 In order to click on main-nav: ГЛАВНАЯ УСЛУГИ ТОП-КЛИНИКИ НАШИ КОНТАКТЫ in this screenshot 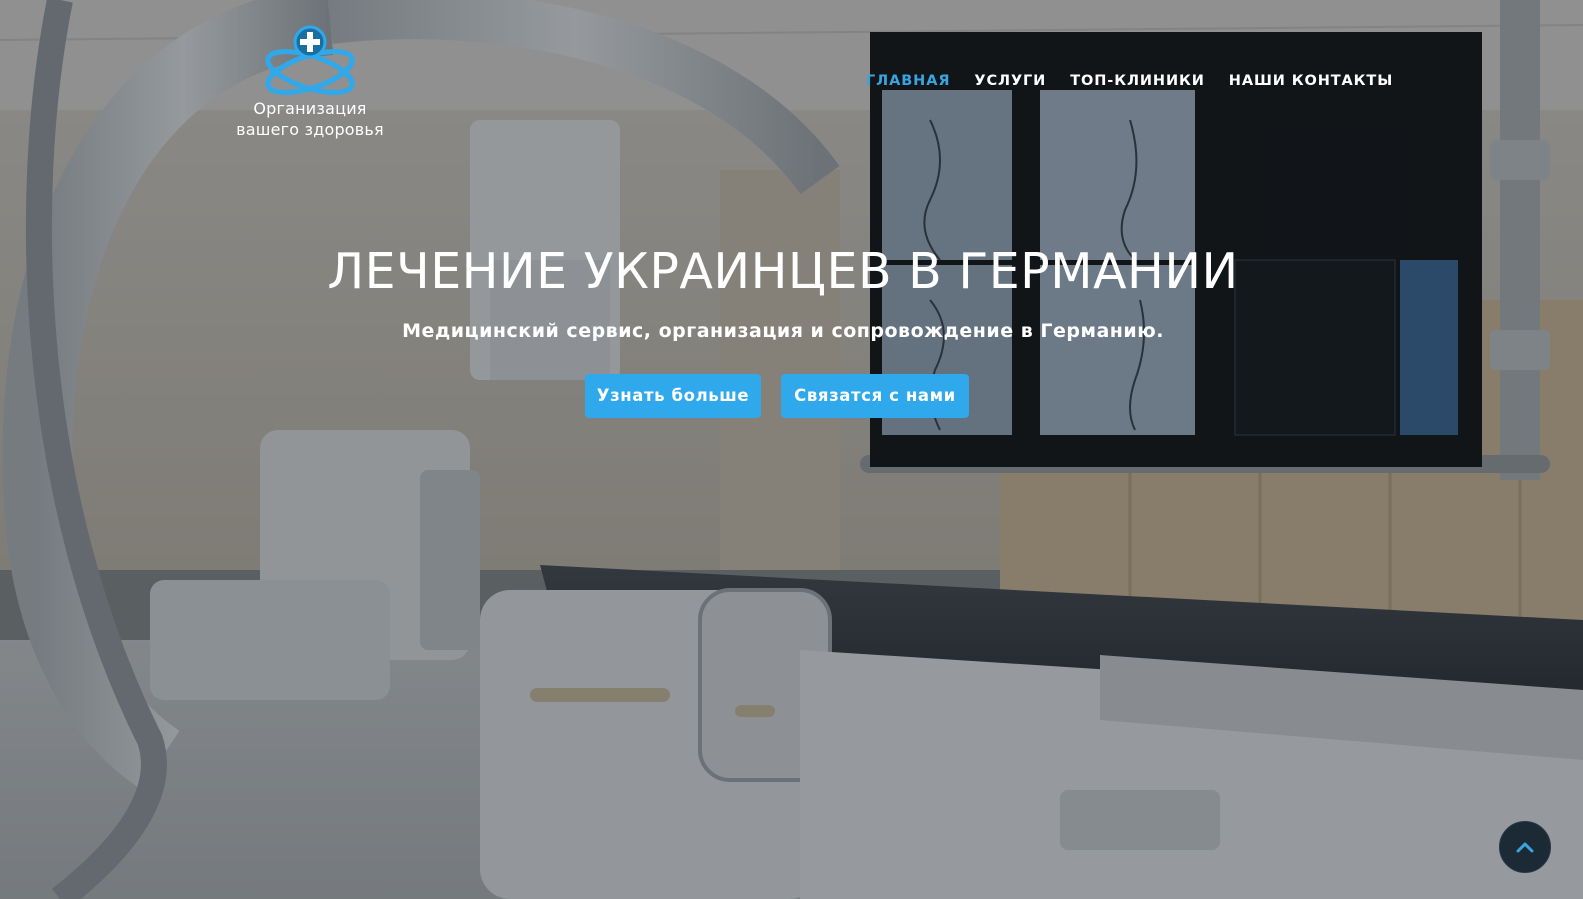, I will do `click(1141, 81)`.